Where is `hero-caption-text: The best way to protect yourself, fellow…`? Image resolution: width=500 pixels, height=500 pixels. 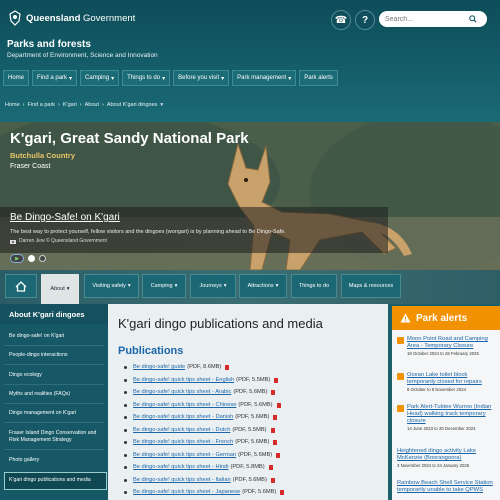 hero-caption-text: The best way to protect yourself, fellow… is located at coordinates (148, 232).